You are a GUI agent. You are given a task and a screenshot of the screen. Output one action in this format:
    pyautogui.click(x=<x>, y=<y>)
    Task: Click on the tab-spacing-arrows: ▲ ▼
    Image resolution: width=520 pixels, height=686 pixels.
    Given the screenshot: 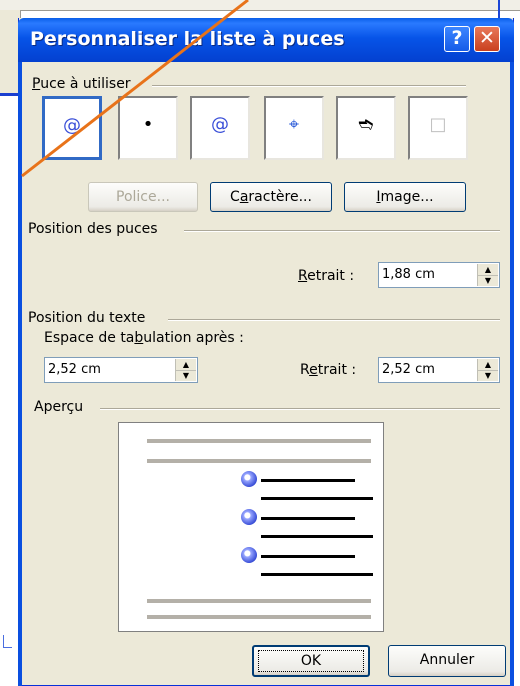 What is the action you would take?
    pyautogui.click(x=185, y=370)
    